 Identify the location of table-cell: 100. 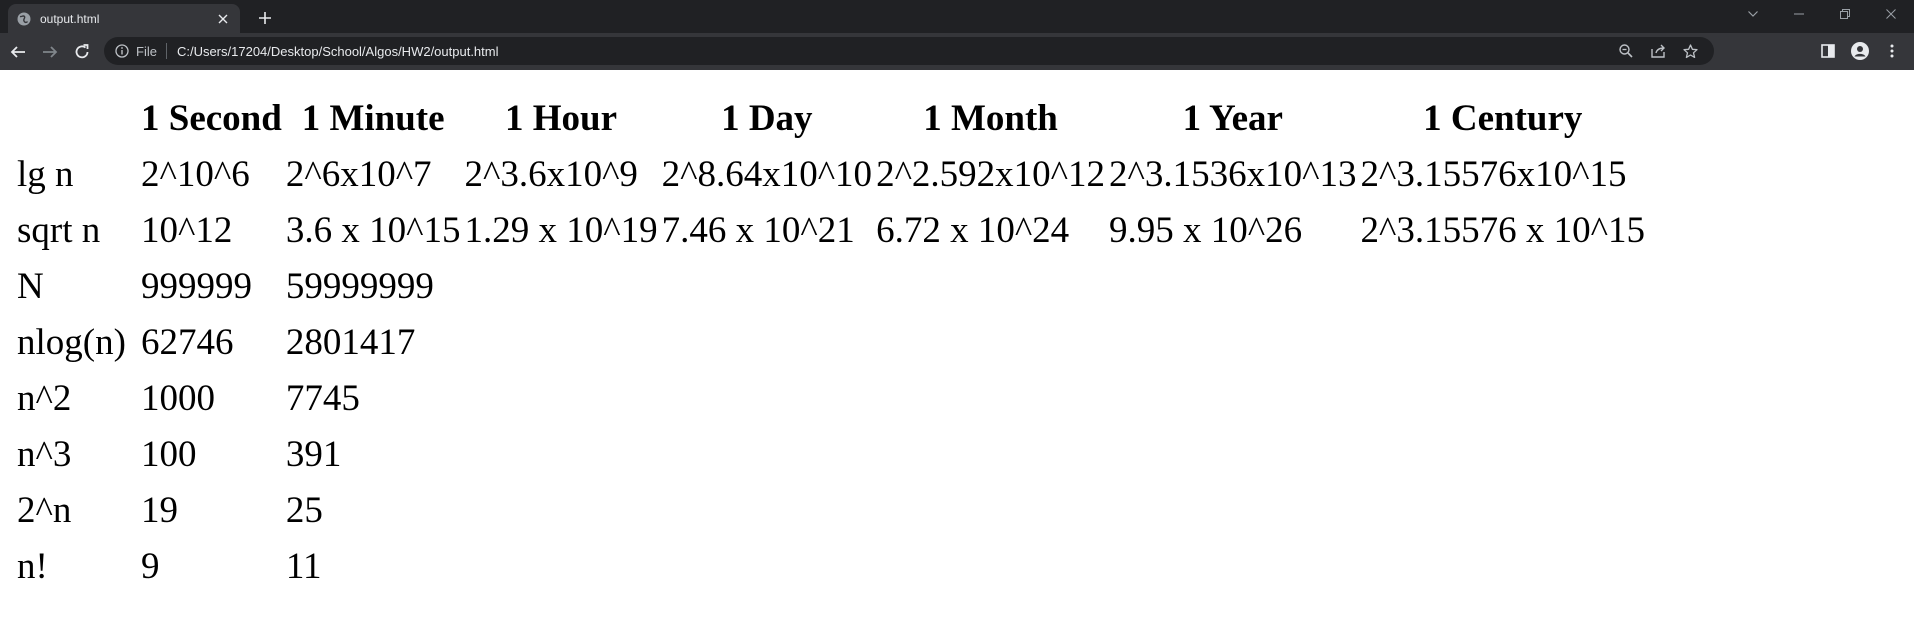
(169, 454).